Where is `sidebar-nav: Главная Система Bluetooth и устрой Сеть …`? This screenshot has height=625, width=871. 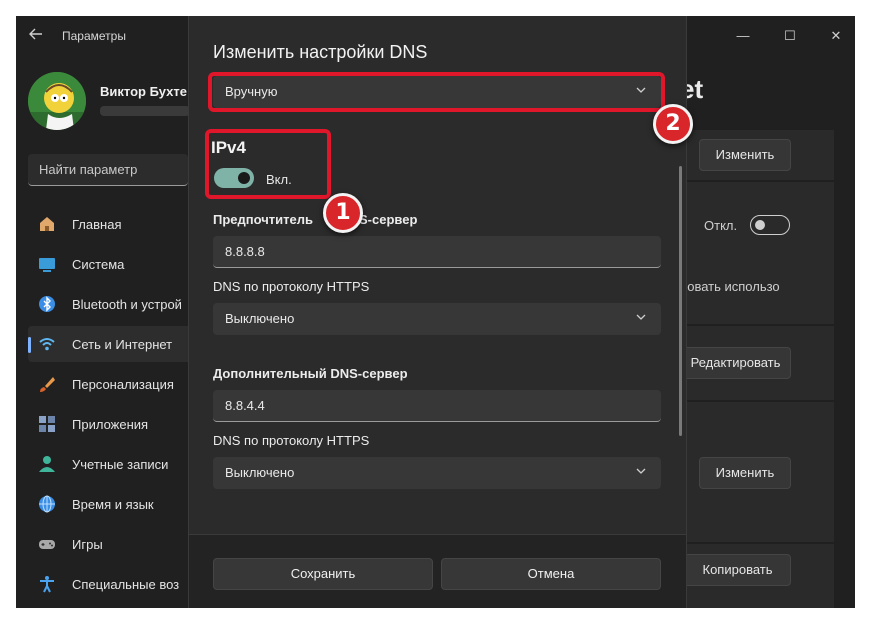
sidebar-nav: Главная Система Bluetooth и устрой Сеть … is located at coordinates (114, 406).